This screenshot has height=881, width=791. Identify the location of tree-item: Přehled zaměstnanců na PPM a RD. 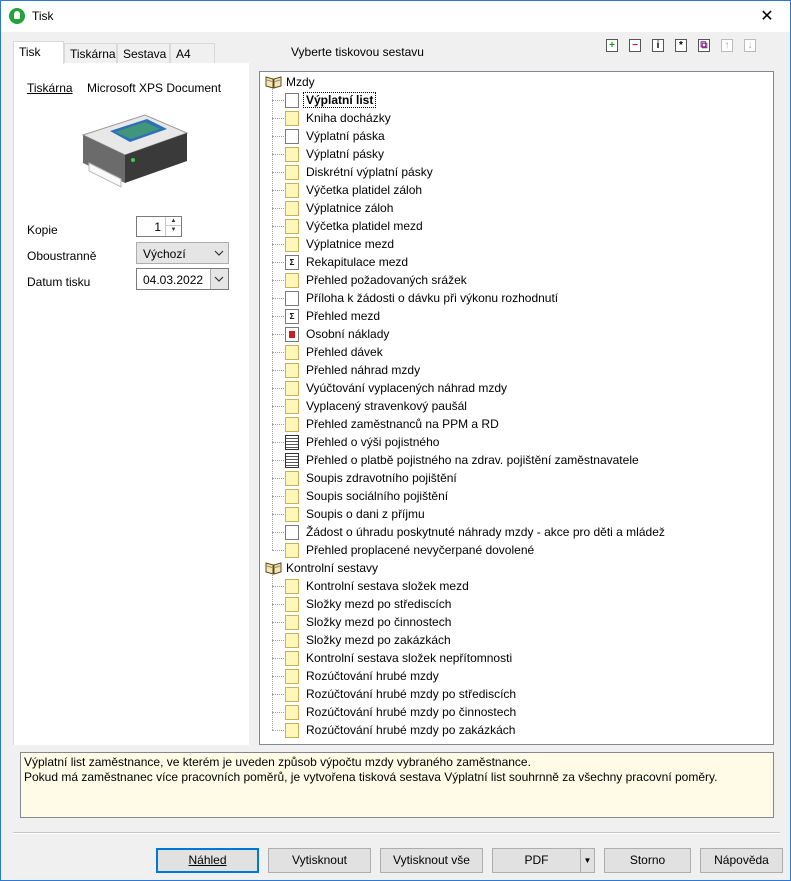
(515, 424).